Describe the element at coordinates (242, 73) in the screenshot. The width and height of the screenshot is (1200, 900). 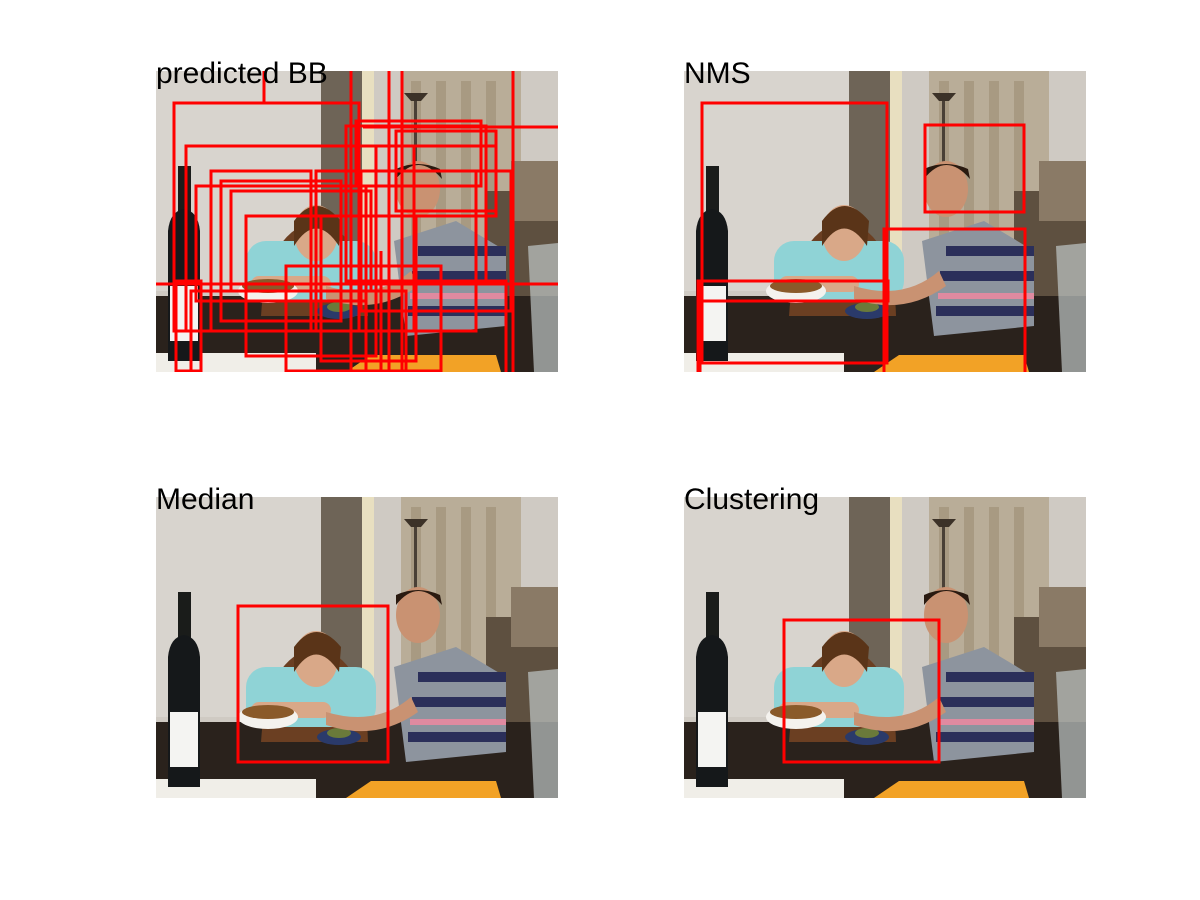
I see `panel-title: predicted BB` at that location.